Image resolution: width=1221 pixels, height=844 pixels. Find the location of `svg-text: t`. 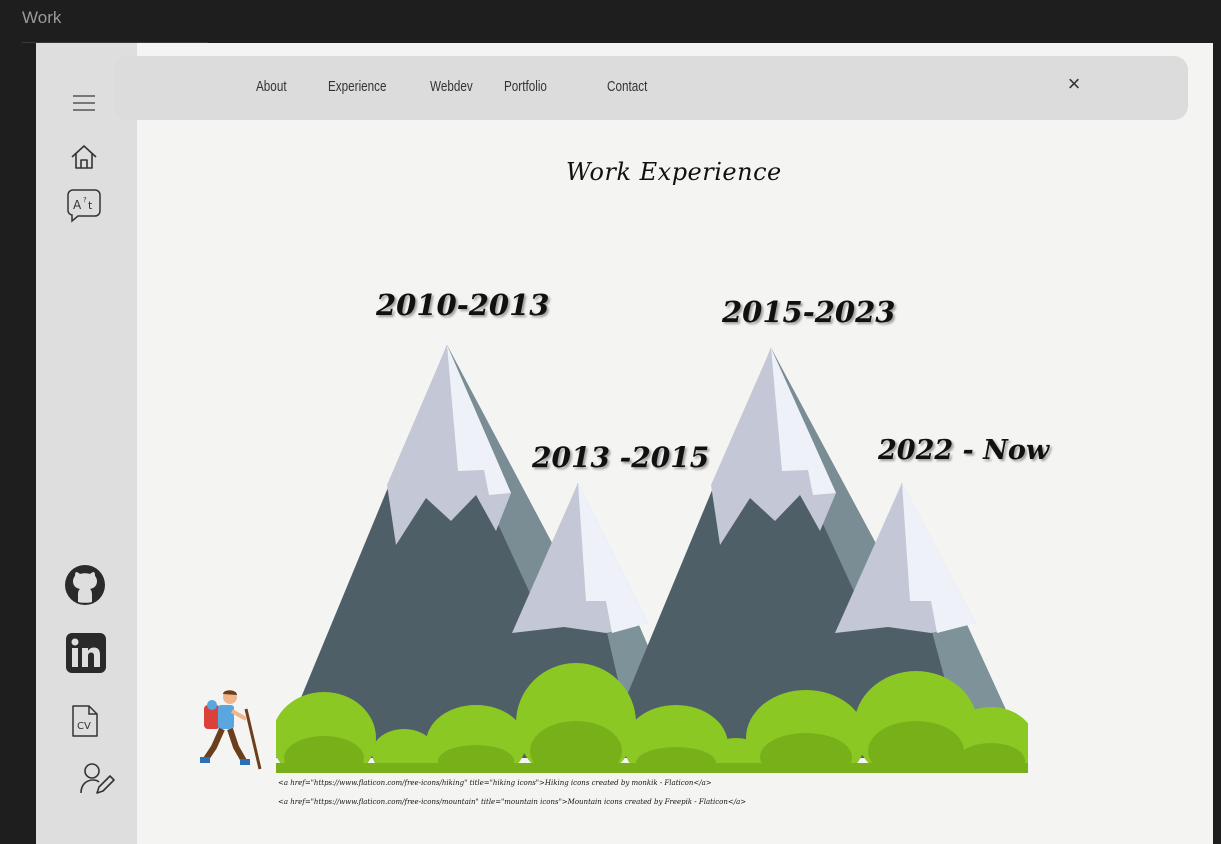

svg-text: t is located at coordinates (90, 205).